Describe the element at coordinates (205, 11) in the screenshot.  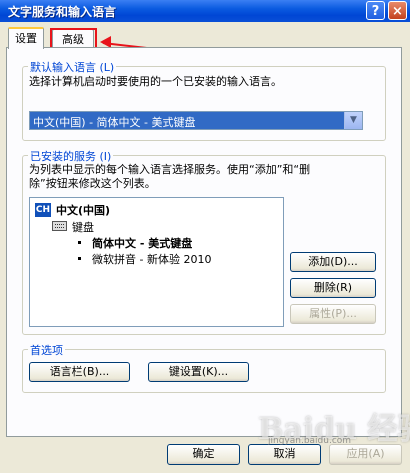
I see `title-bar: 文字服务和输入语言 ? ×` at that location.